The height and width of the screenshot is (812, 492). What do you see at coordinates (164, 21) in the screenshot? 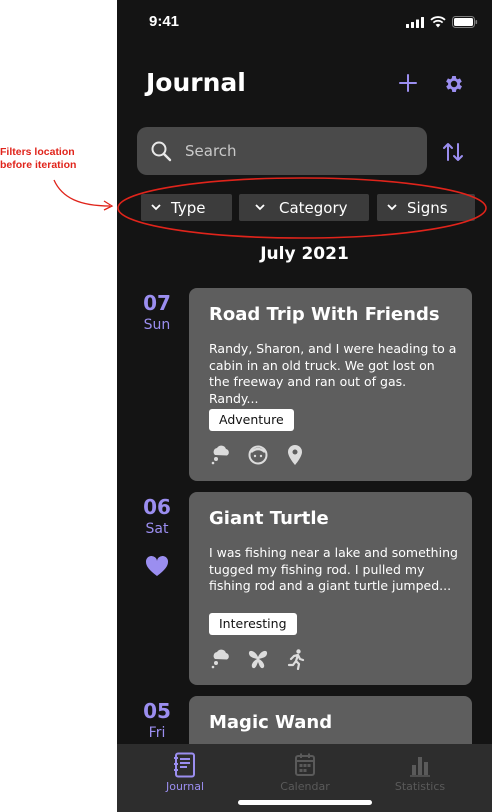
I see `status-time: 9:41` at bounding box center [164, 21].